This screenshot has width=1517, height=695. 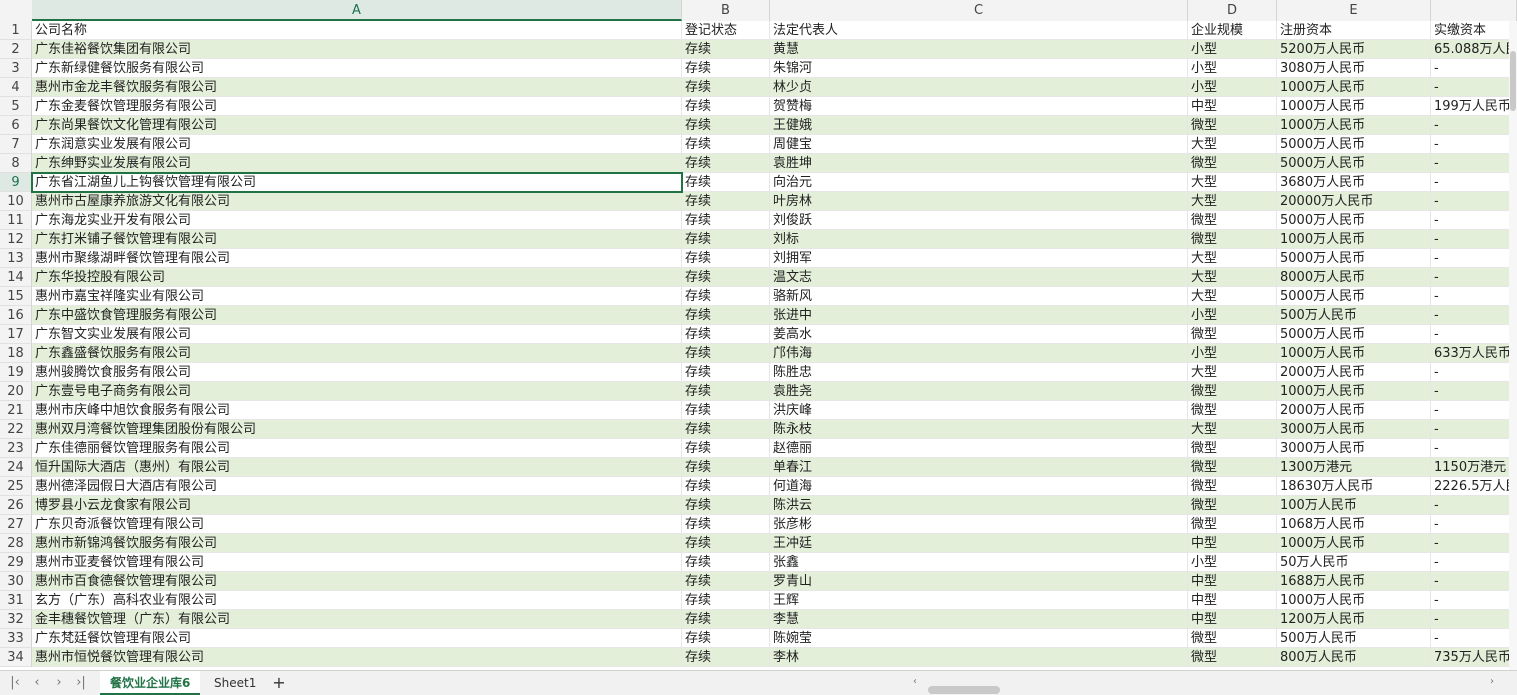 What do you see at coordinates (357, 10) in the screenshot?
I see `column-header-a: A` at bounding box center [357, 10].